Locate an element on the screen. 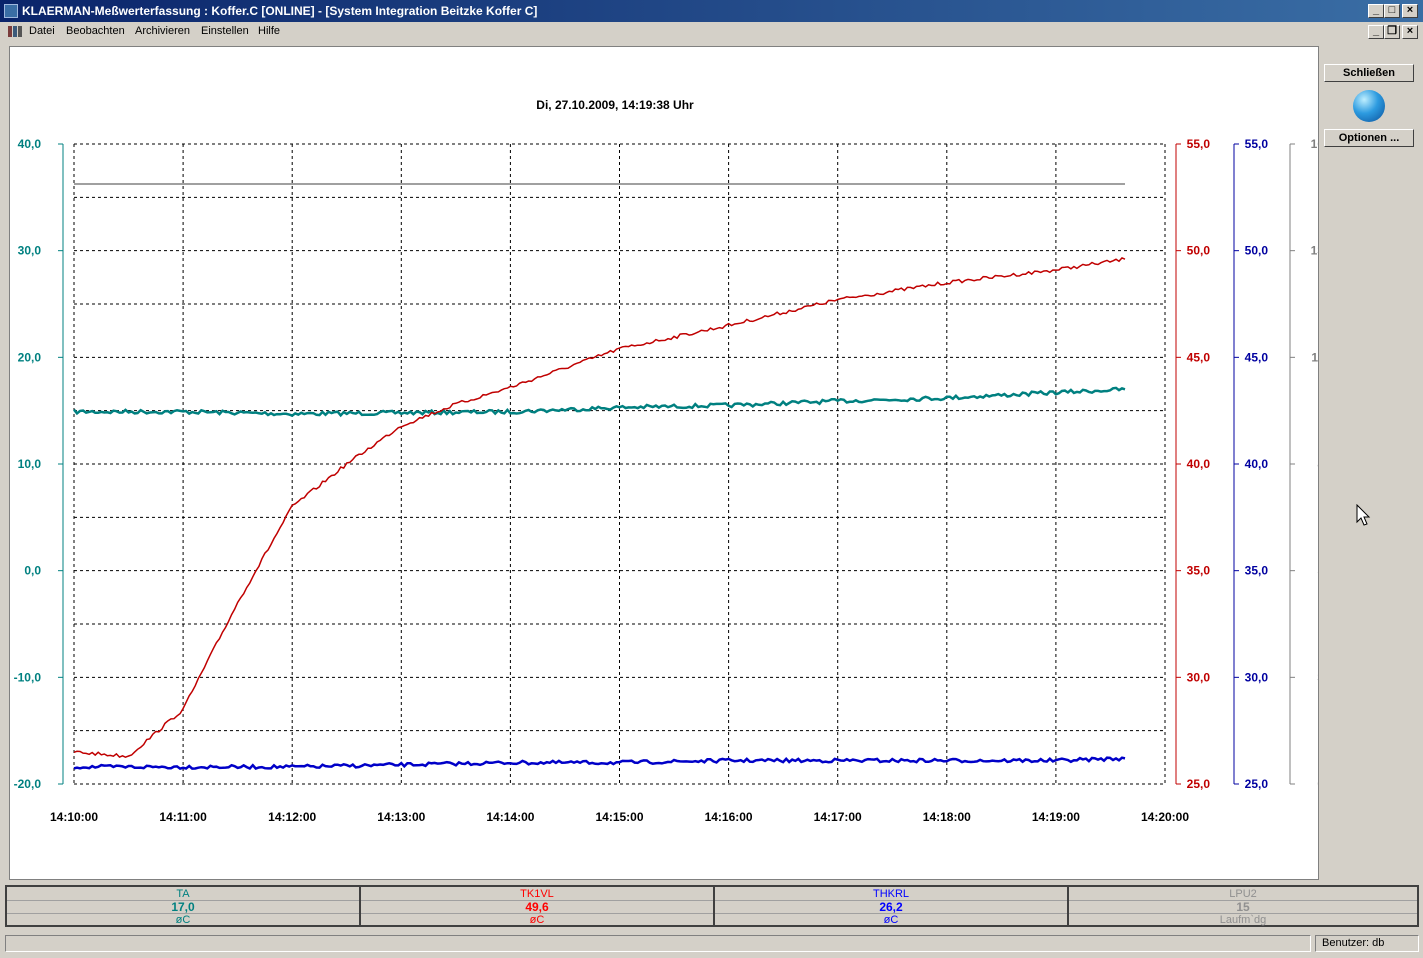 This screenshot has width=1423, height=958. axis-tick-label-thkrl: 50,0 is located at coordinates (1257, 251).